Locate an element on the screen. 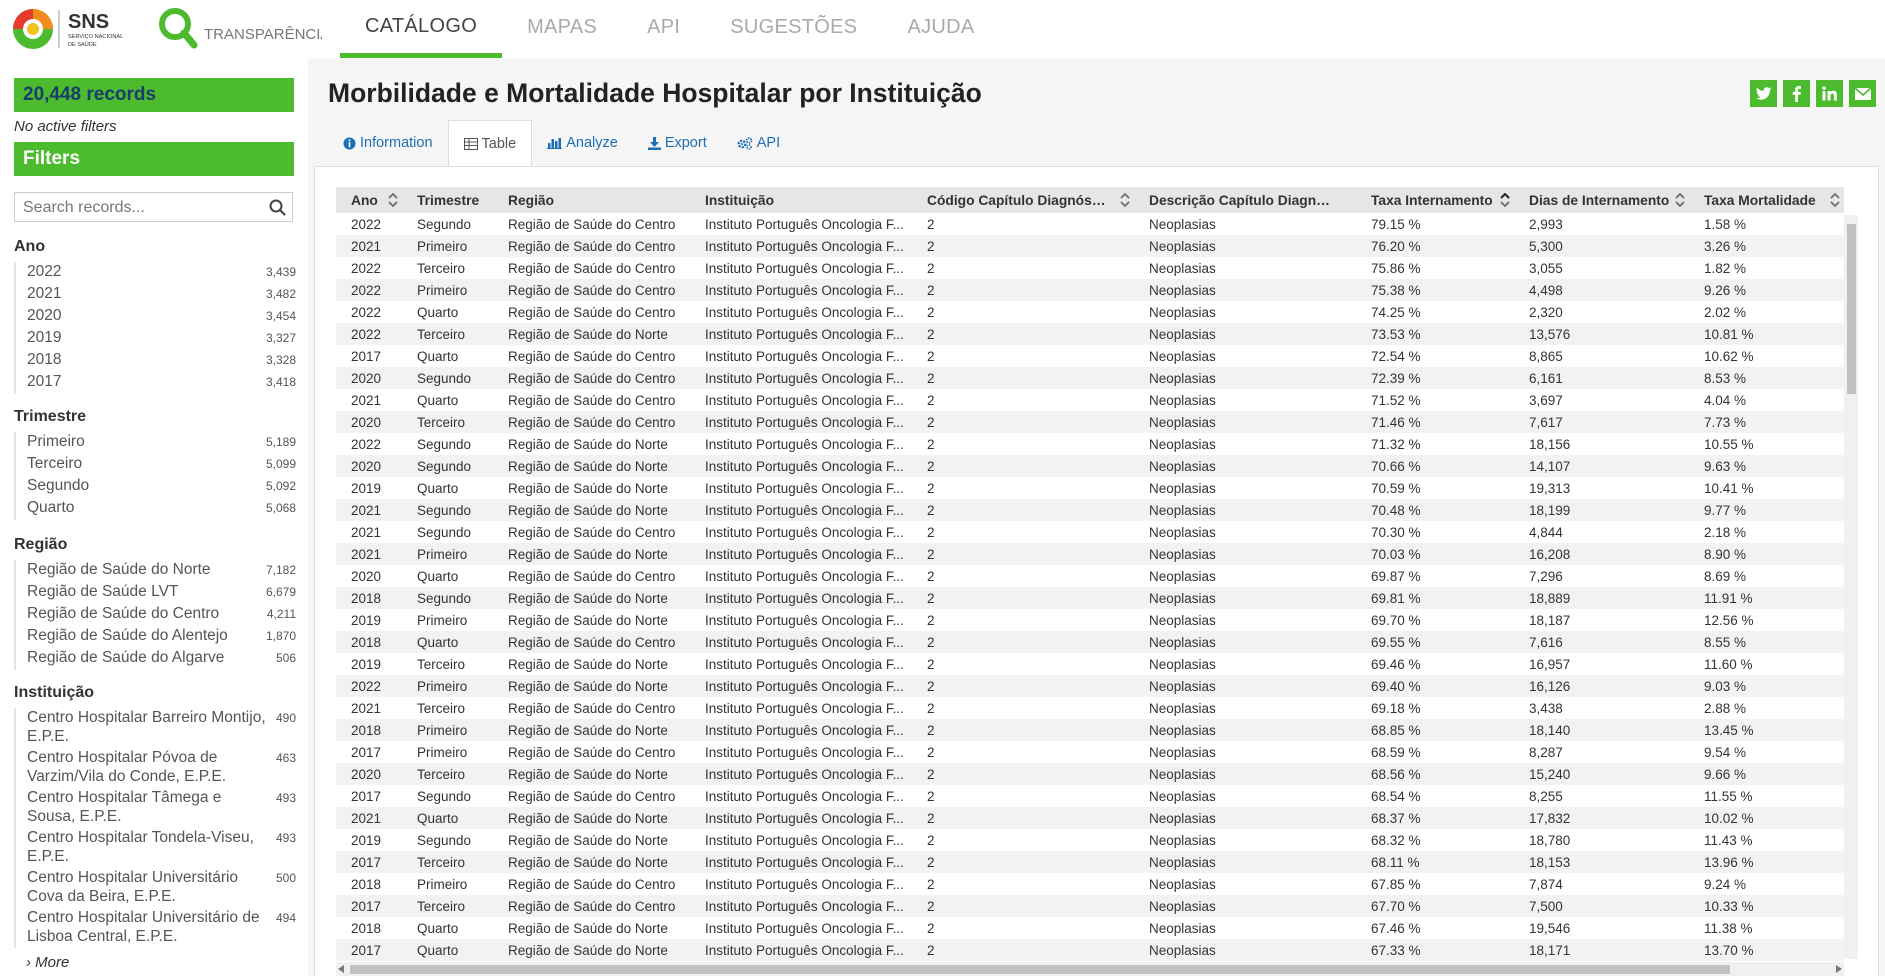 This screenshot has width=1885, height=976. facet-item: 2020 3,454 is located at coordinates (156, 315).